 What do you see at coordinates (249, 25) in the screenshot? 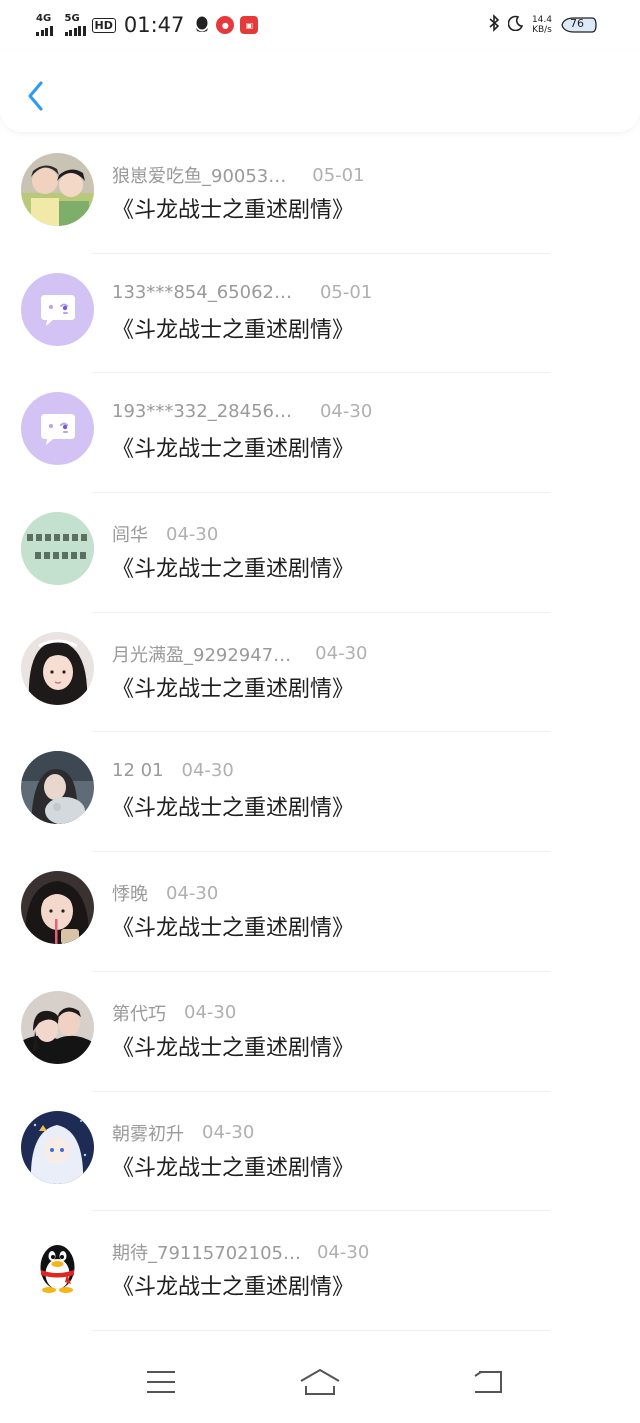
I see `app-notification-icon-2: ▣` at bounding box center [249, 25].